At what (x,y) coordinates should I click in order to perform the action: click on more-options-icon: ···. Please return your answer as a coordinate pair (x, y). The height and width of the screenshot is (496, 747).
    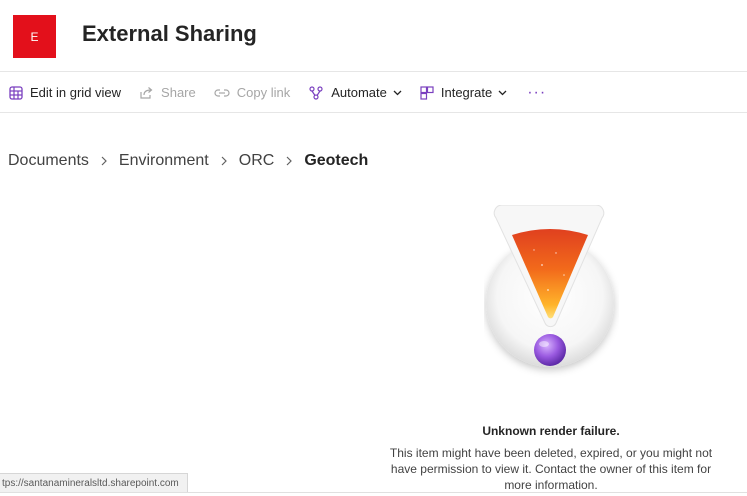
    Looking at the image, I should click on (537, 92).